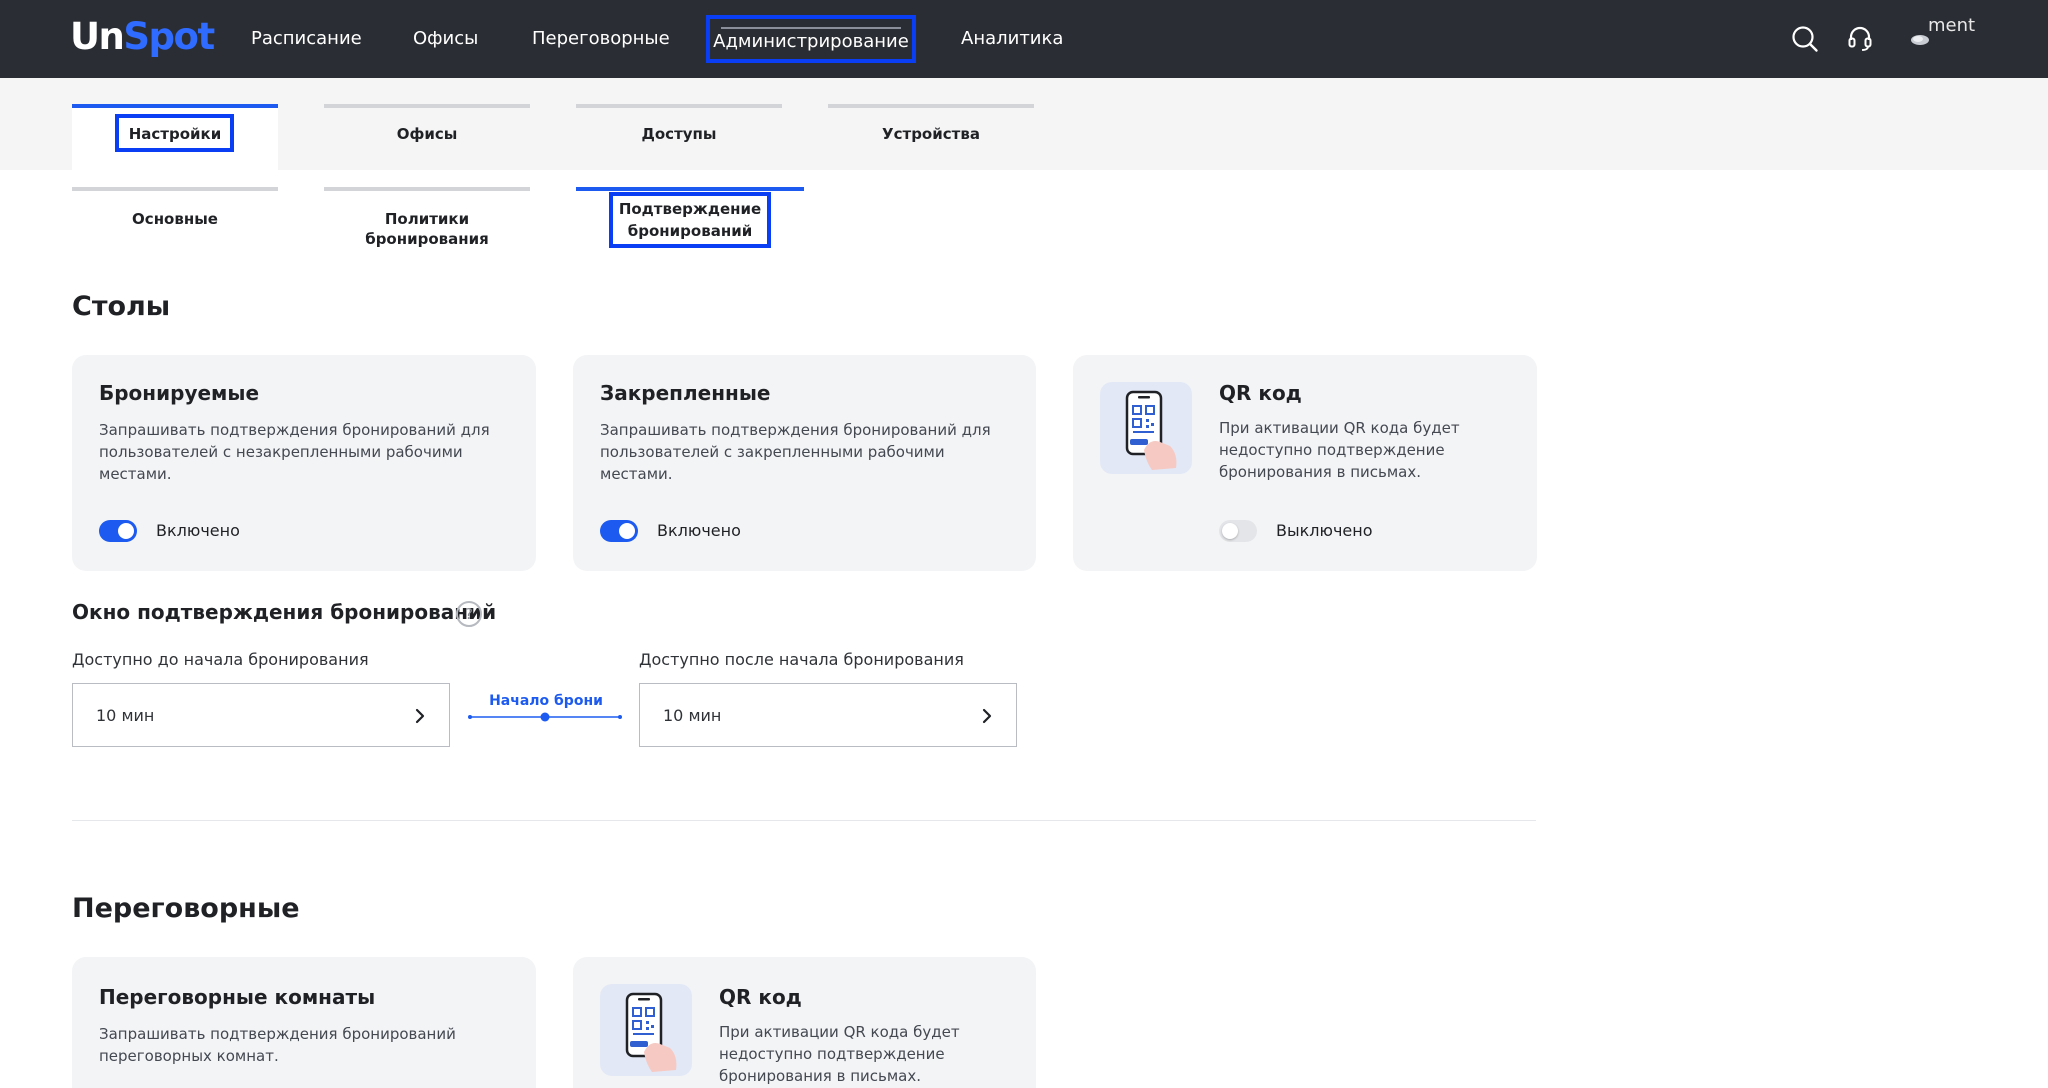 The image size is (2048, 1088). What do you see at coordinates (804, 820) in the screenshot?
I see `section-divider` at bounding box center [804, 820].